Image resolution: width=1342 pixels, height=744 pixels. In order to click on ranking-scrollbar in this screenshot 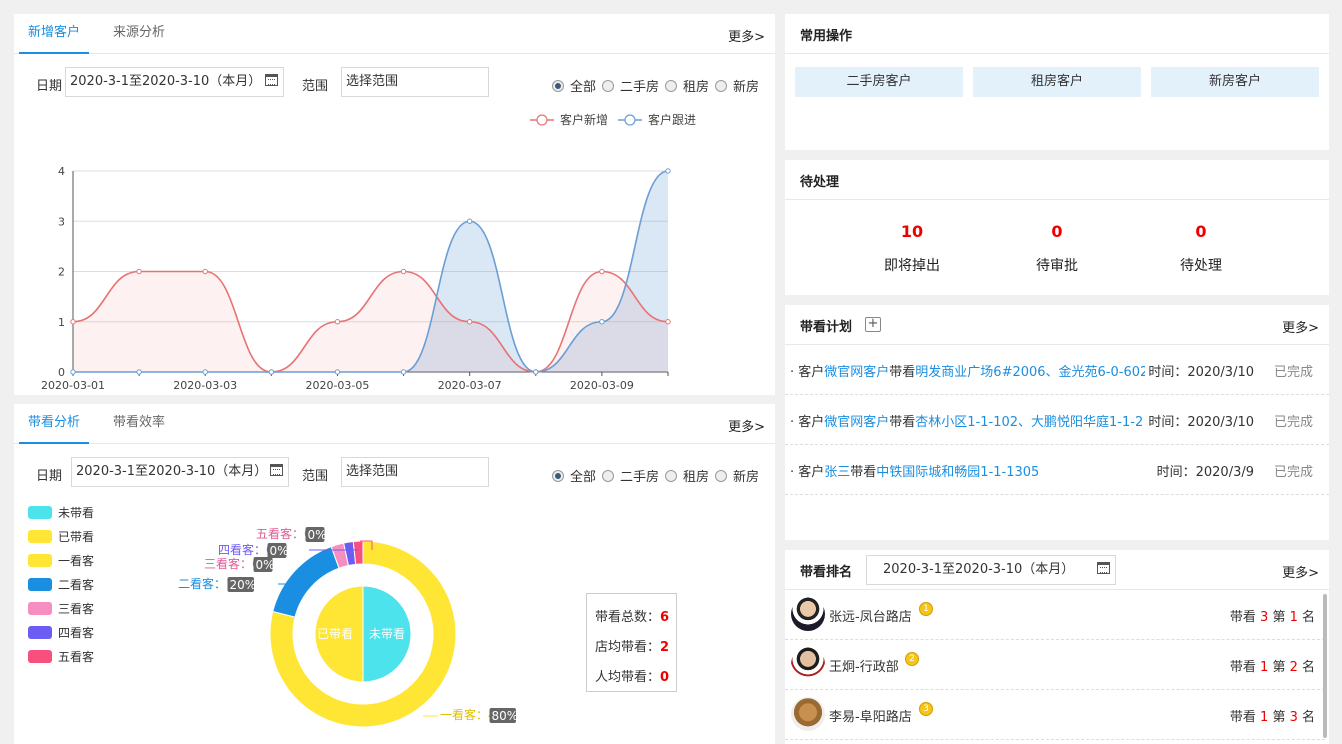, I will do `click(1325, 666)`.